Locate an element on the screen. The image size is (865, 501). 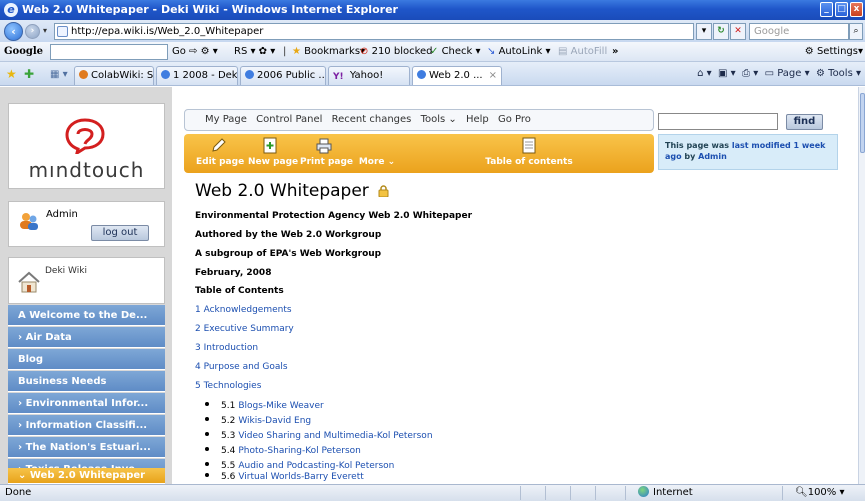
sidebar-item-blog: Blog is located at coordinates (86, 359).